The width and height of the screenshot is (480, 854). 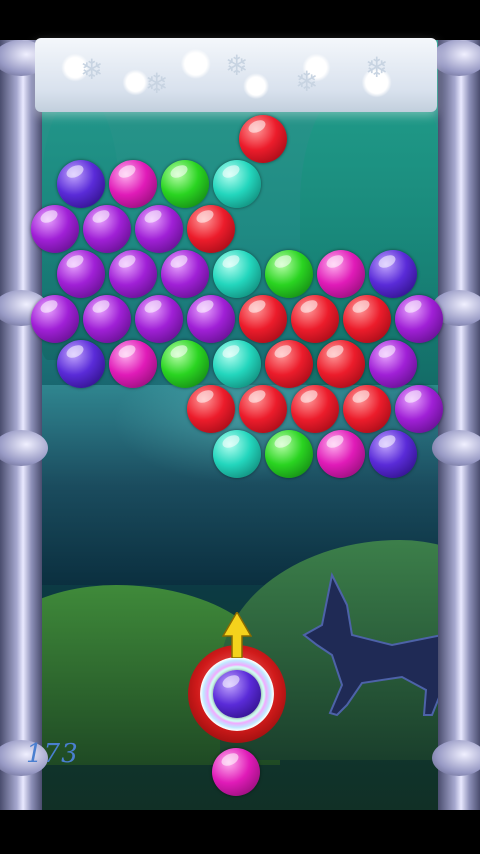 I want to click on forest-tree, so click(x=375, y=235).